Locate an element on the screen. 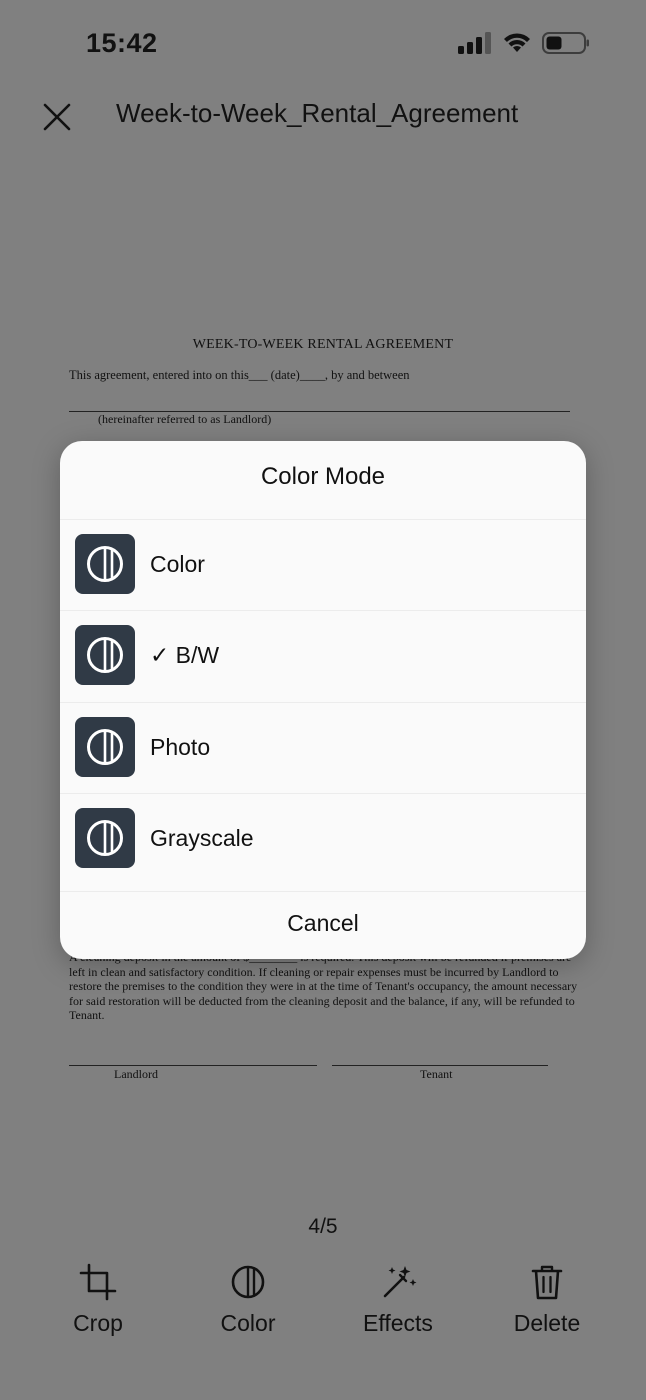 This screenshot has height=1400, width=646. color-label: Color is located at coordinates (248, 1323).